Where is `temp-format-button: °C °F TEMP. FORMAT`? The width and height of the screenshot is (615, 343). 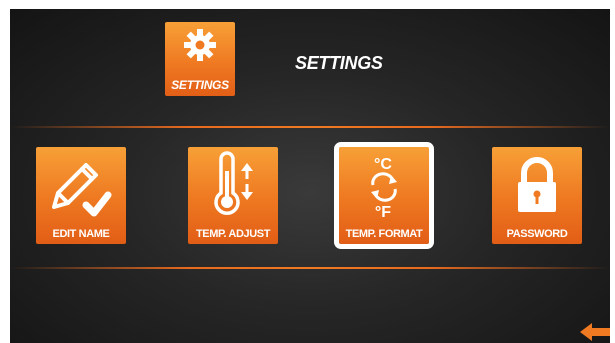
temp-format-button: °C °F TEMP. FORMAT is located at coordinates (384, 195).